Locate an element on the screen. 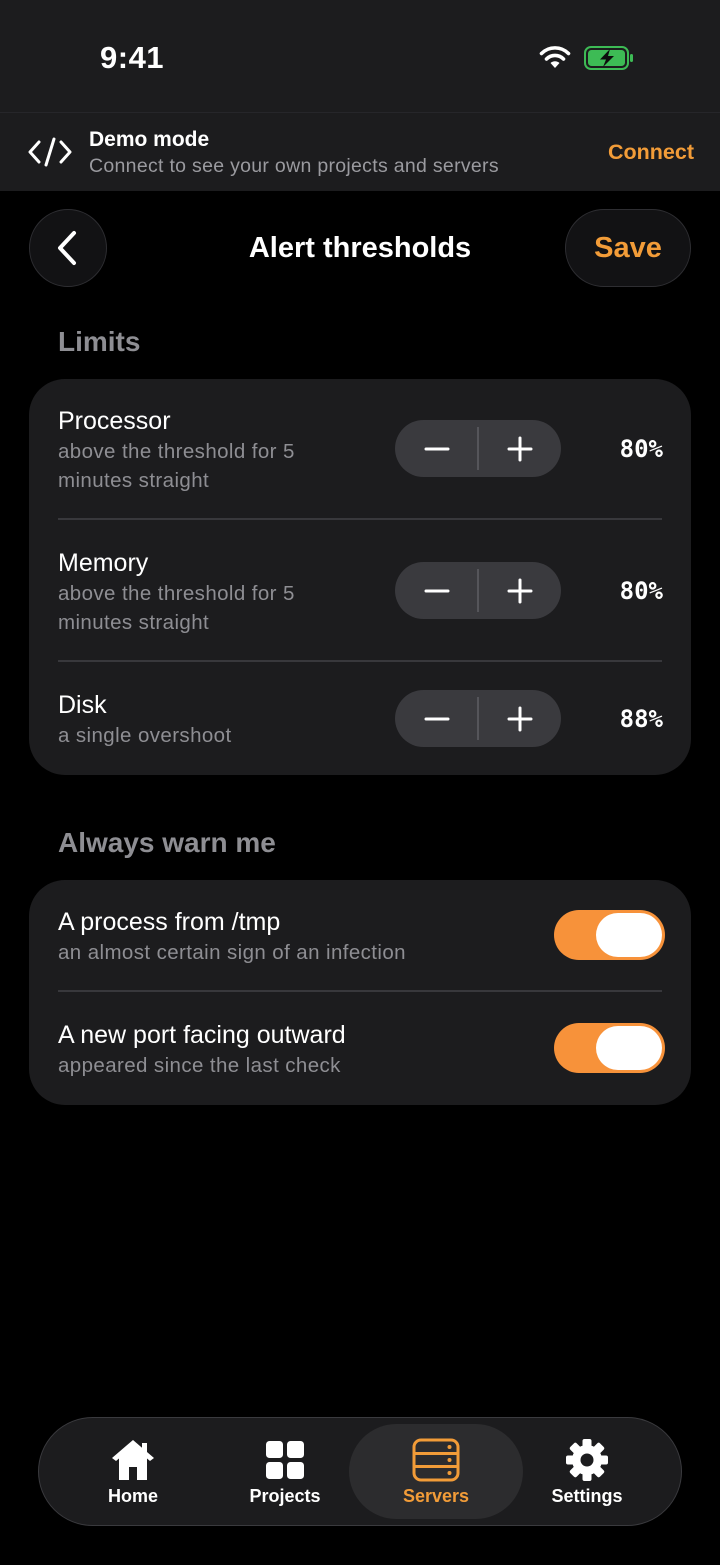  warning-label: A new port facing outward is located at coordinates (202, 1035).